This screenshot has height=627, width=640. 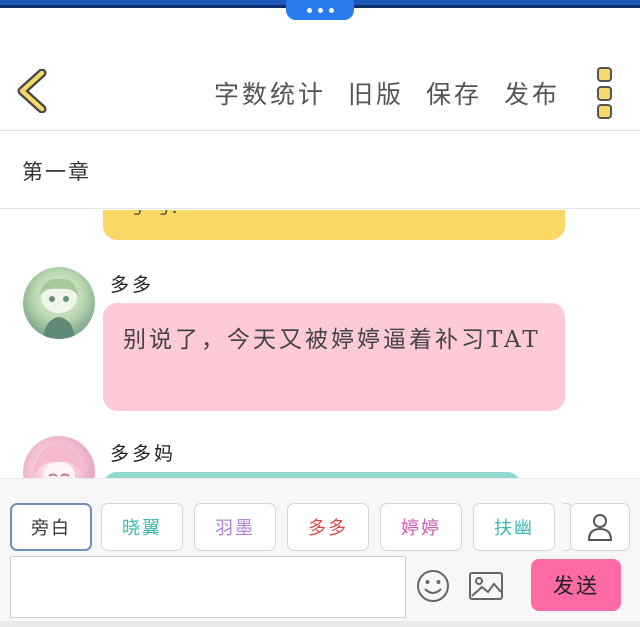 I want to click on chevron-left-icon, so click(x=32, y=91).